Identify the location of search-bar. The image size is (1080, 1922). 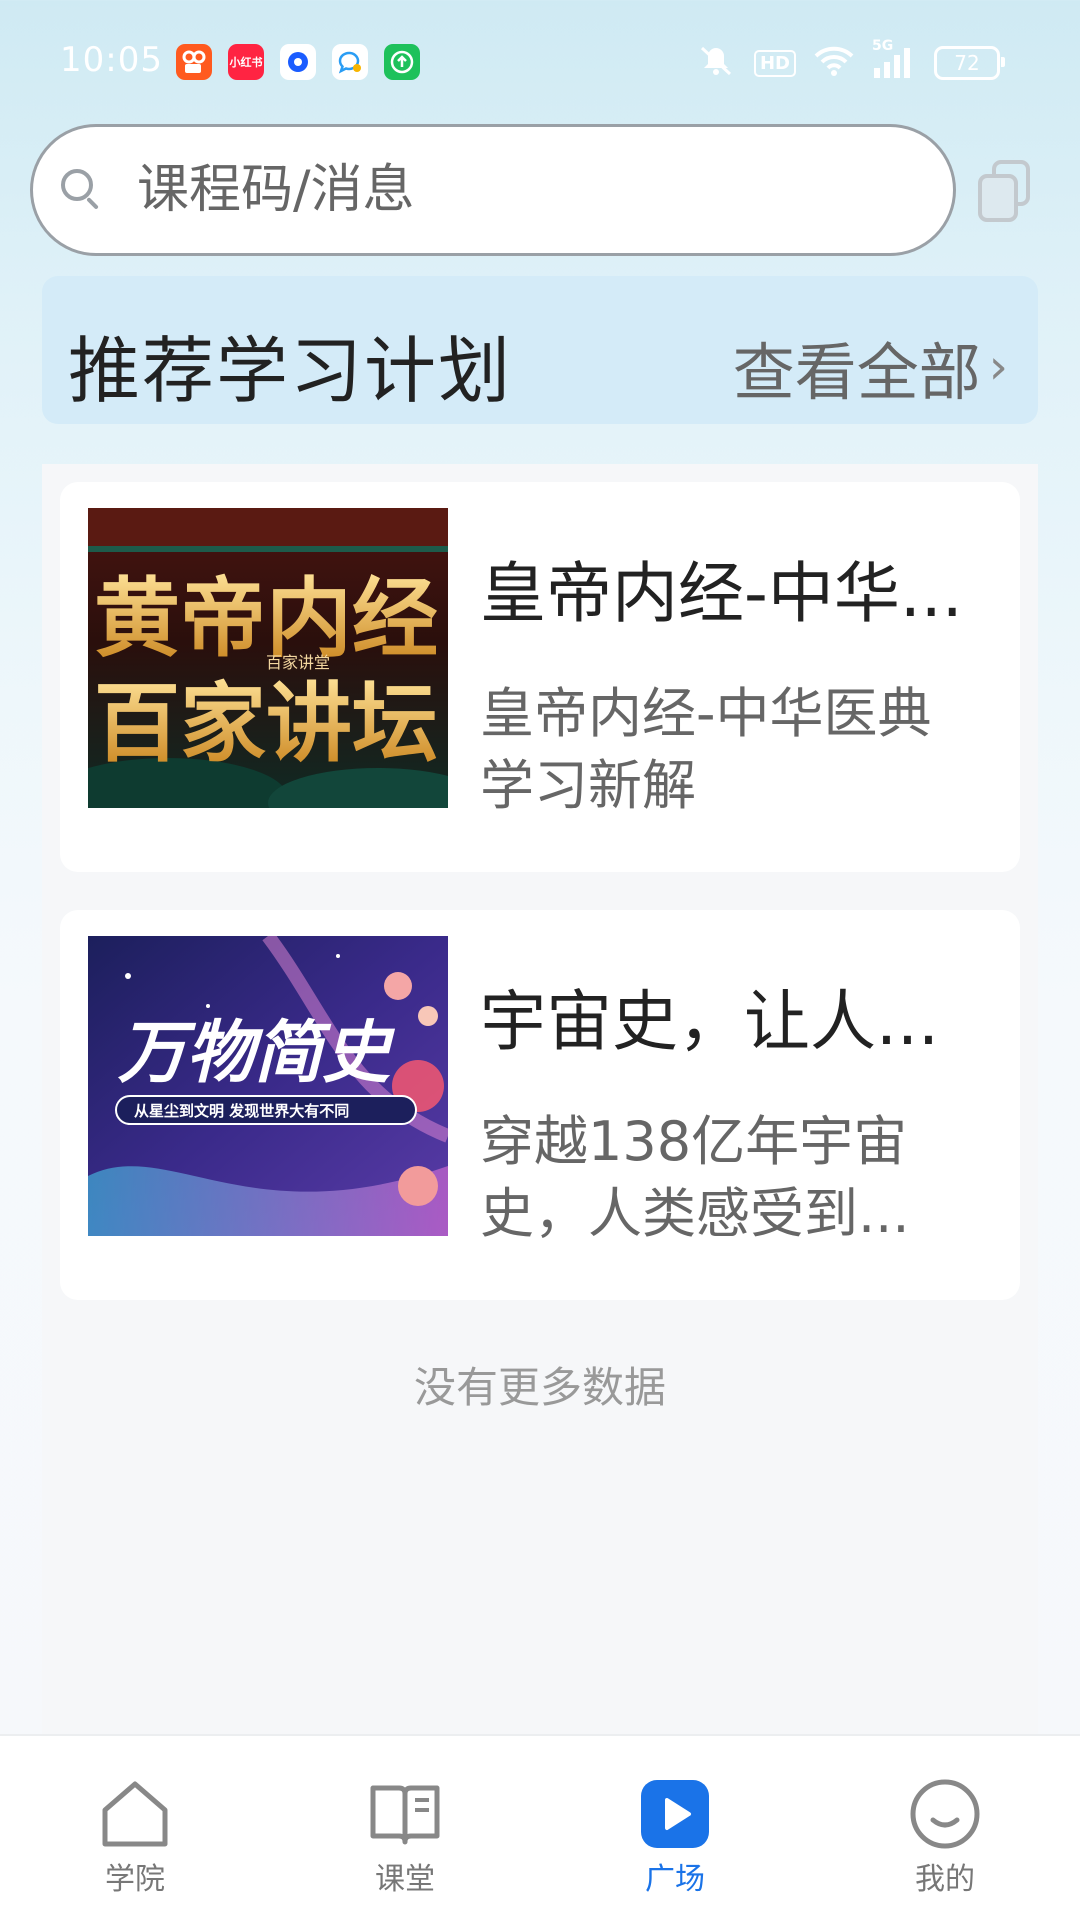
(493, 190).